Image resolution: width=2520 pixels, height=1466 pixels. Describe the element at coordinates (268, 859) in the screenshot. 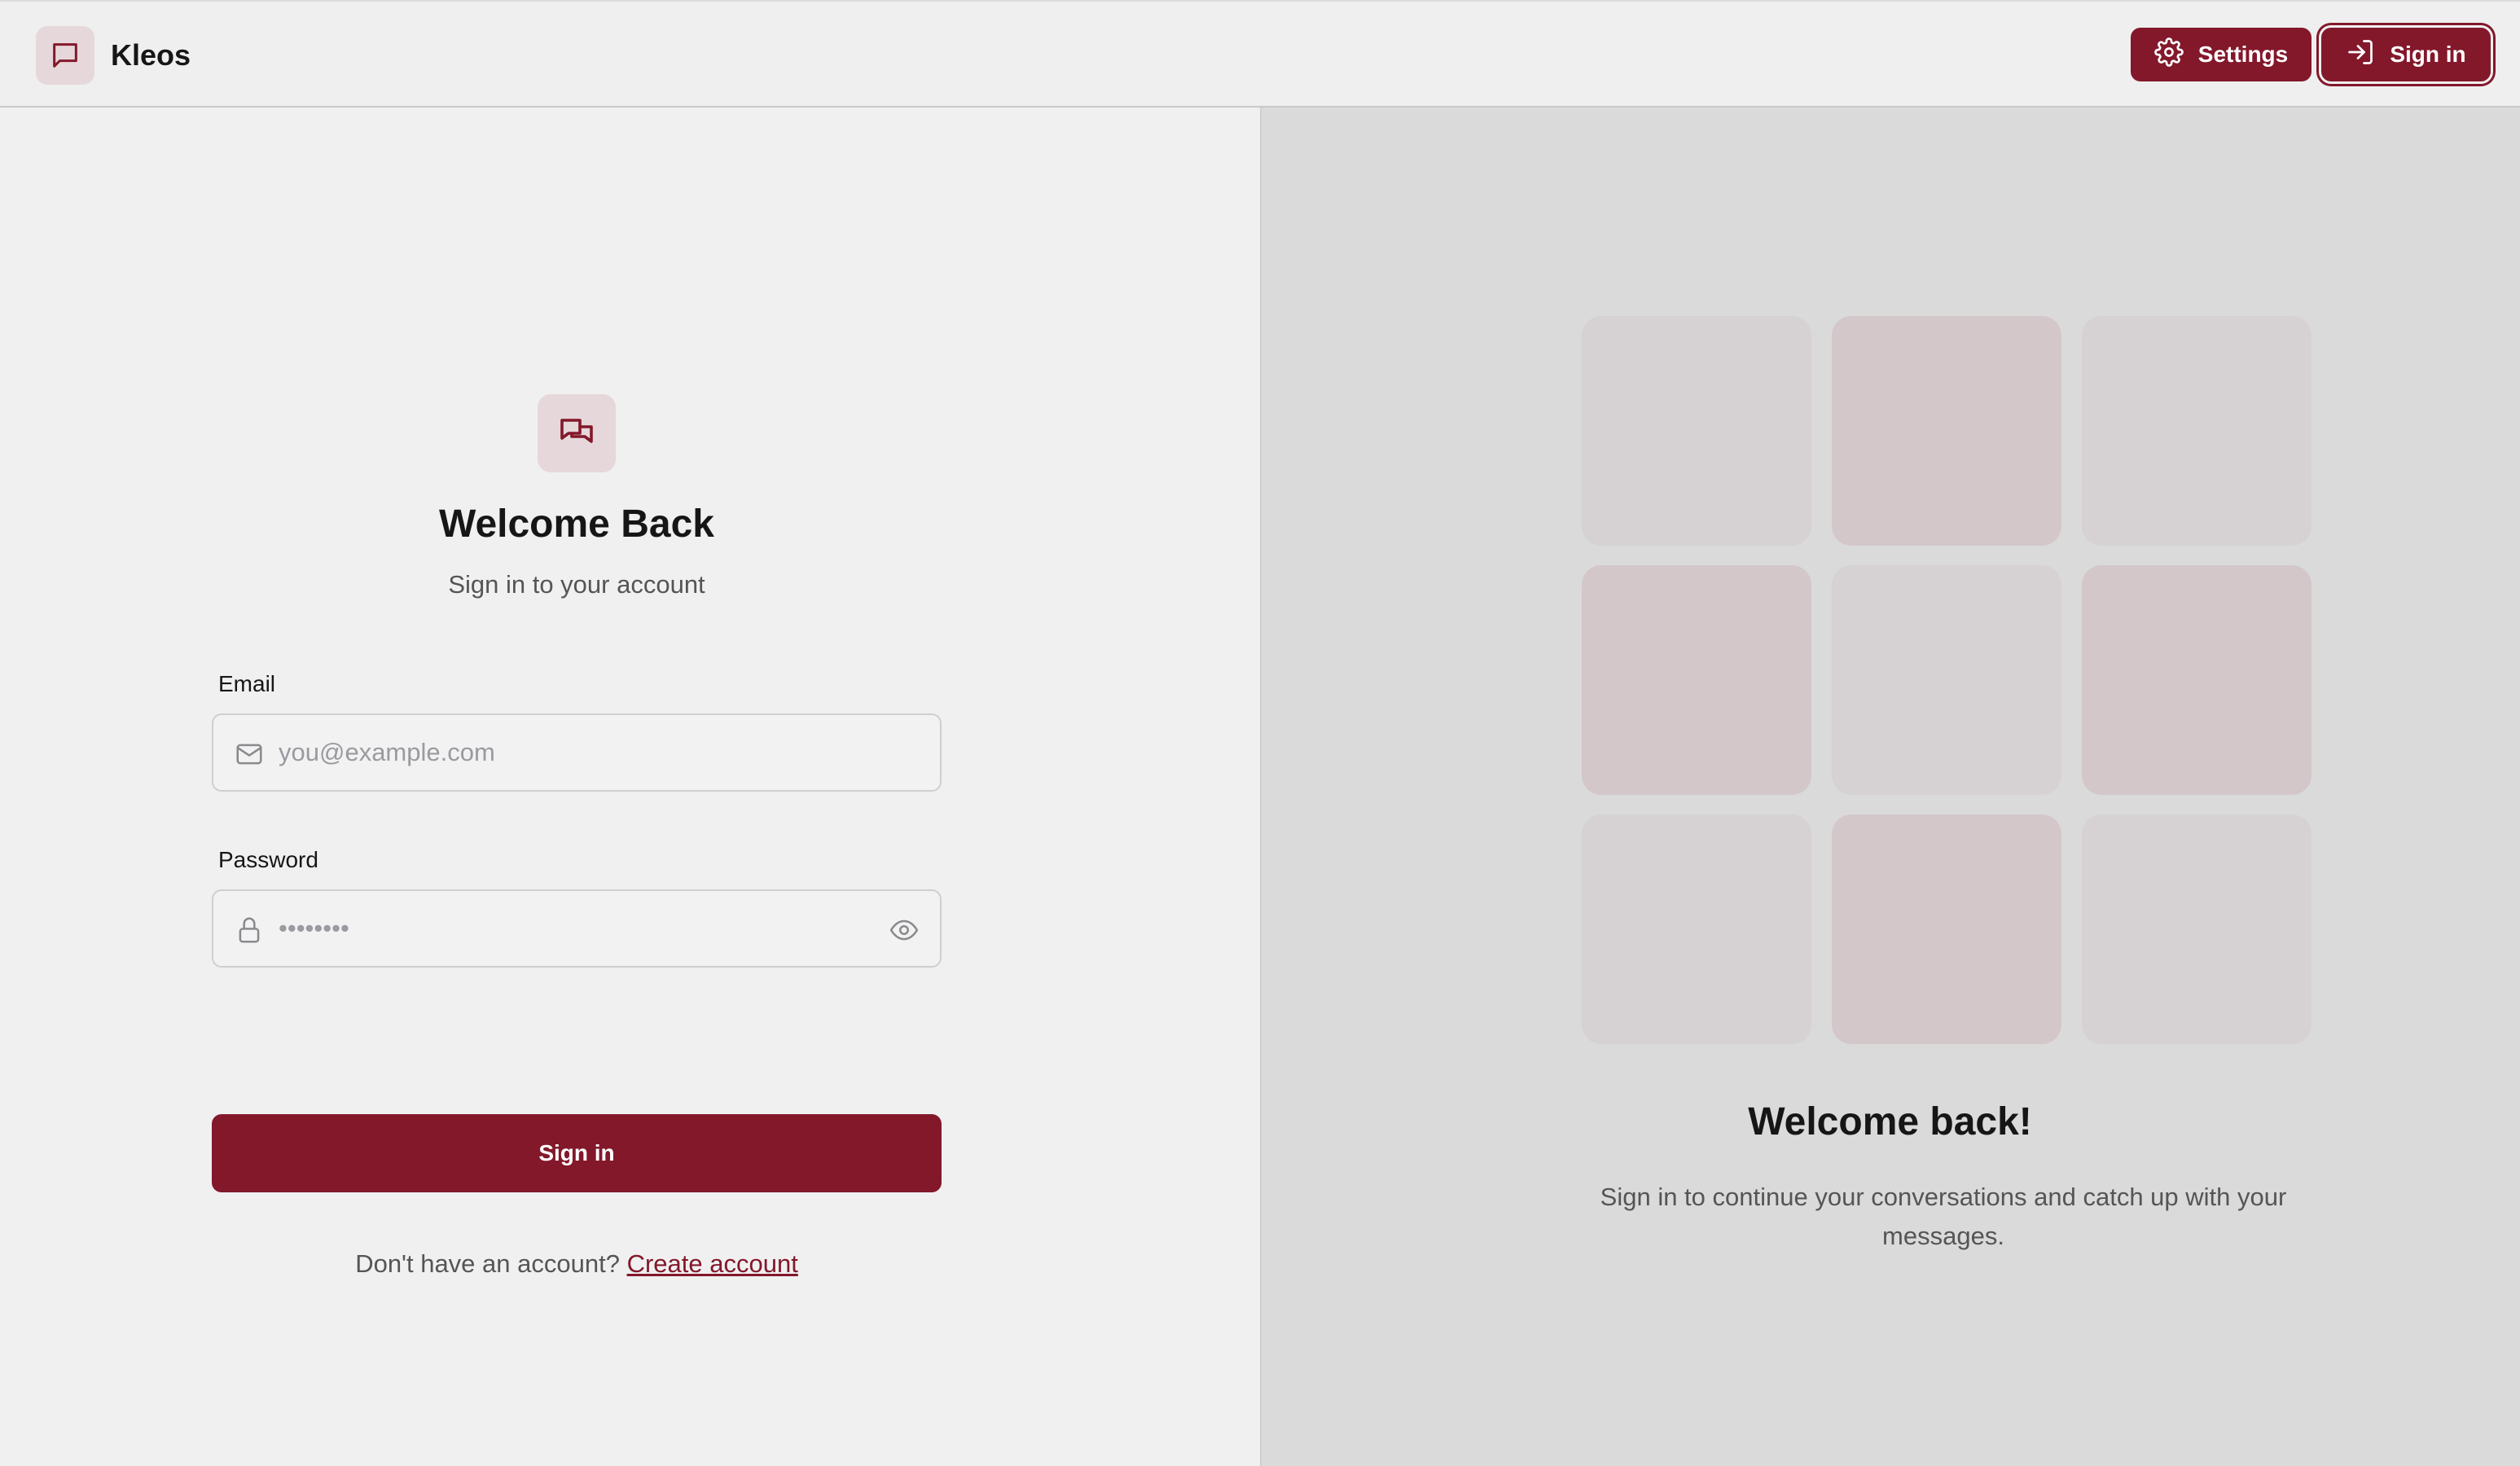

I see `password-label: Password` at that location.